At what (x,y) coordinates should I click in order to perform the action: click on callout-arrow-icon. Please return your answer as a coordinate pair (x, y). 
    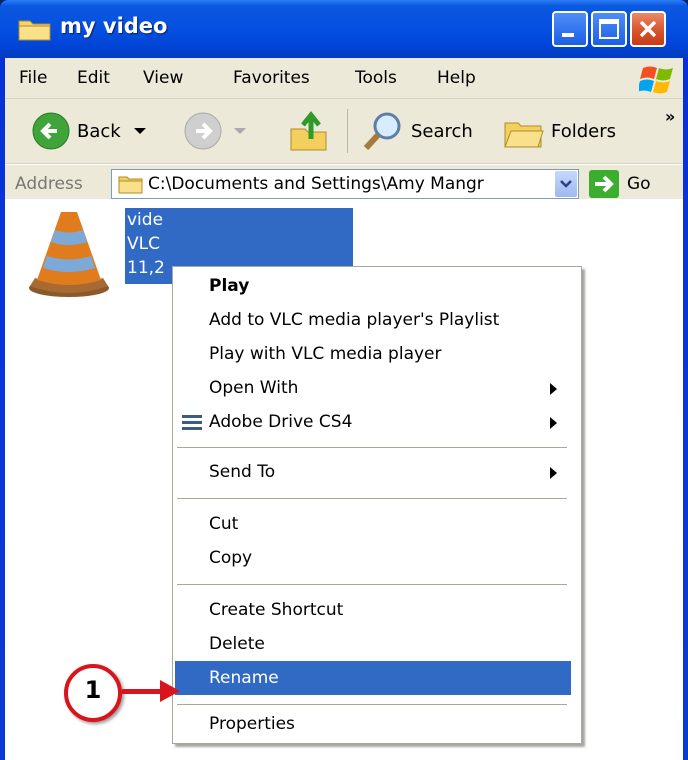
    Looking at the image, I should click on (170, 691).